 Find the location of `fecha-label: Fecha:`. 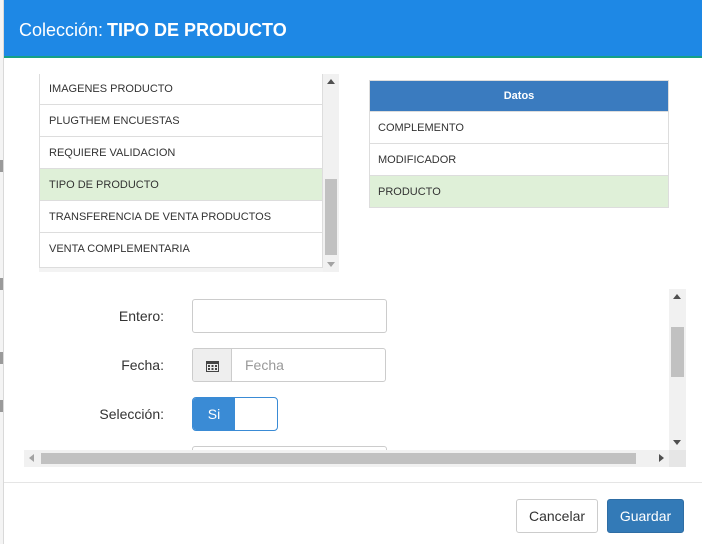

fecha-label: Fecha: is located at coordinates (142, 365).